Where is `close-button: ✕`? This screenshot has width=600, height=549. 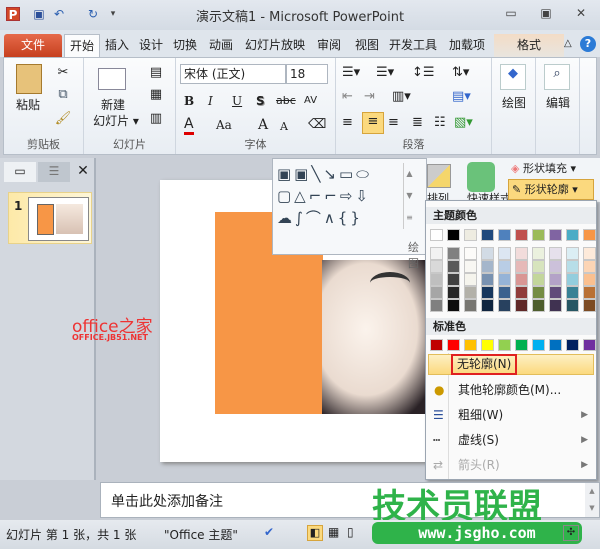 close-button: ✕ is located at coordinates (581, 14).